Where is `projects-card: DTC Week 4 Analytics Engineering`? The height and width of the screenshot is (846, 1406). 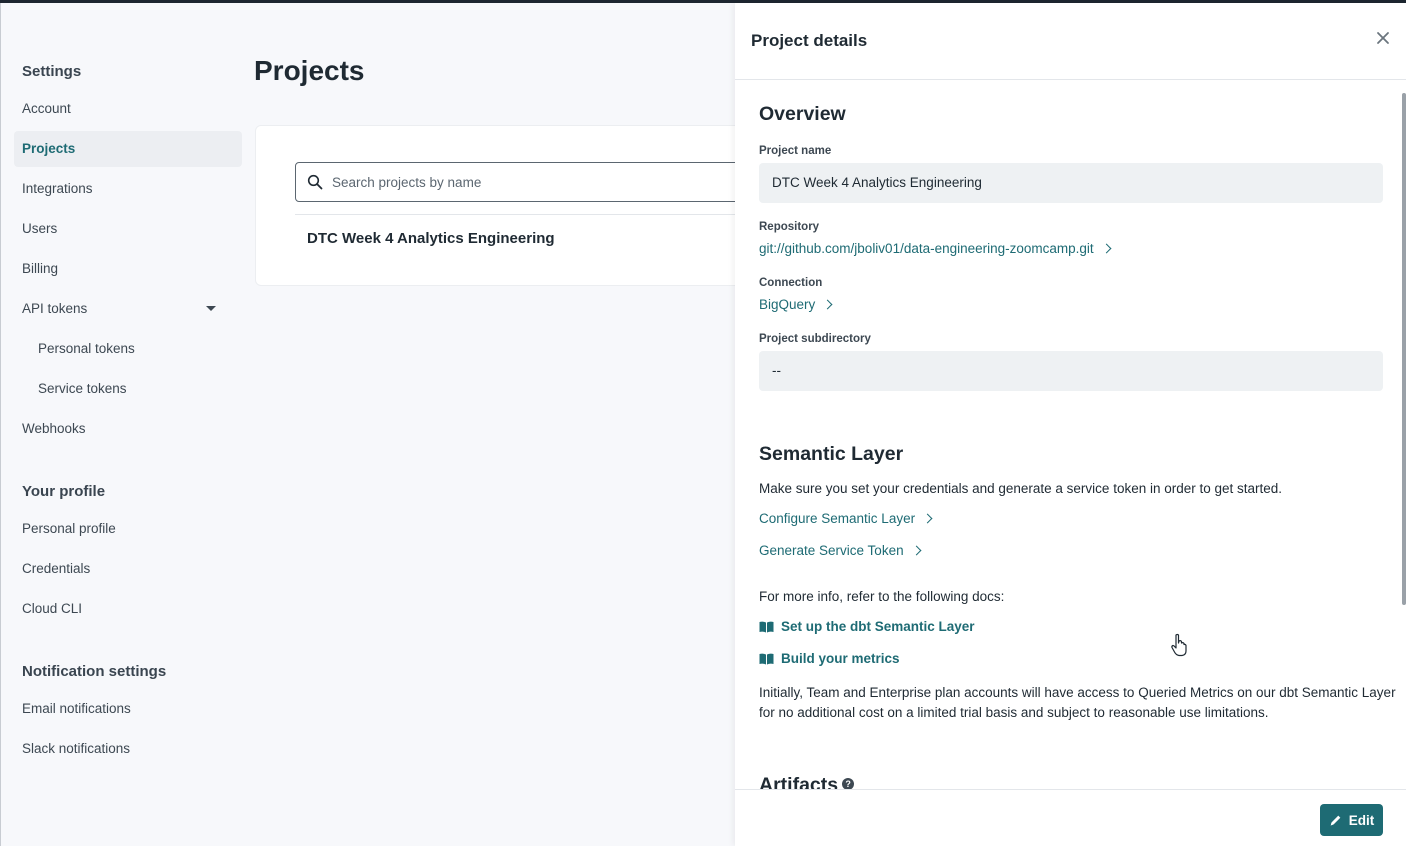 projects-card: DTC Week 4 Analytics Engineering is located at coordinates (520, 205).